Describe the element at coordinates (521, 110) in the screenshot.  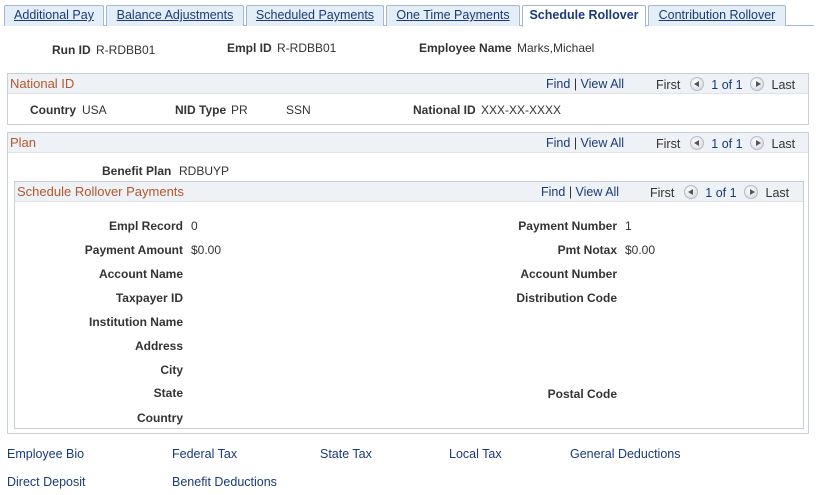
I see `national-id-value: XXX-XX-XXXX` at that location.